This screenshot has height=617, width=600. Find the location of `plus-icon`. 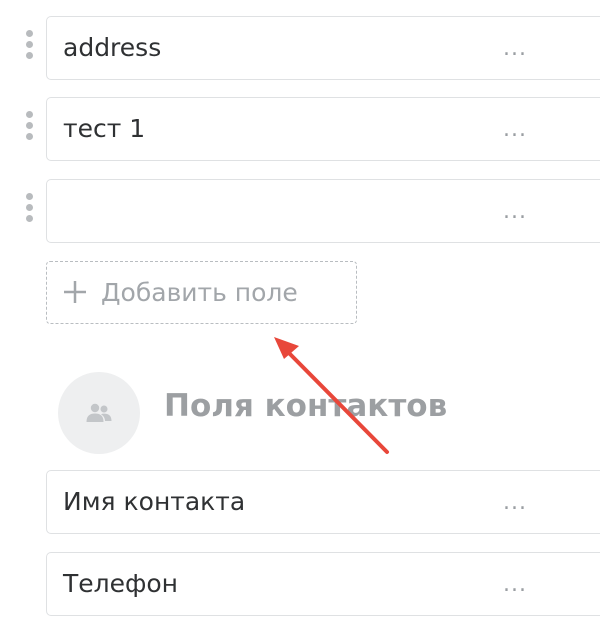

plus-icon is located at coordinates (75, 292).